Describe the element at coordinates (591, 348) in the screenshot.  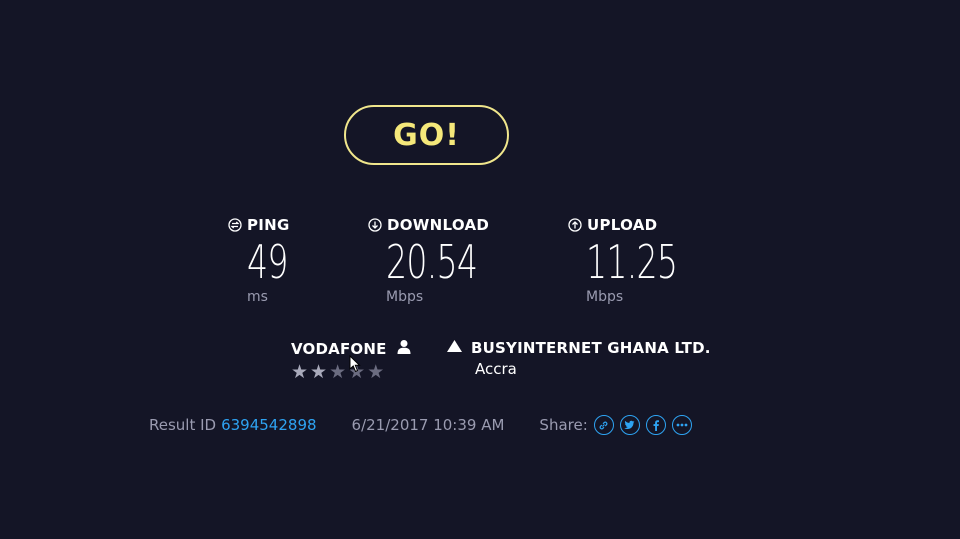
I see `server-name: BUSYINTERNET GHANA LTD.` at that location.